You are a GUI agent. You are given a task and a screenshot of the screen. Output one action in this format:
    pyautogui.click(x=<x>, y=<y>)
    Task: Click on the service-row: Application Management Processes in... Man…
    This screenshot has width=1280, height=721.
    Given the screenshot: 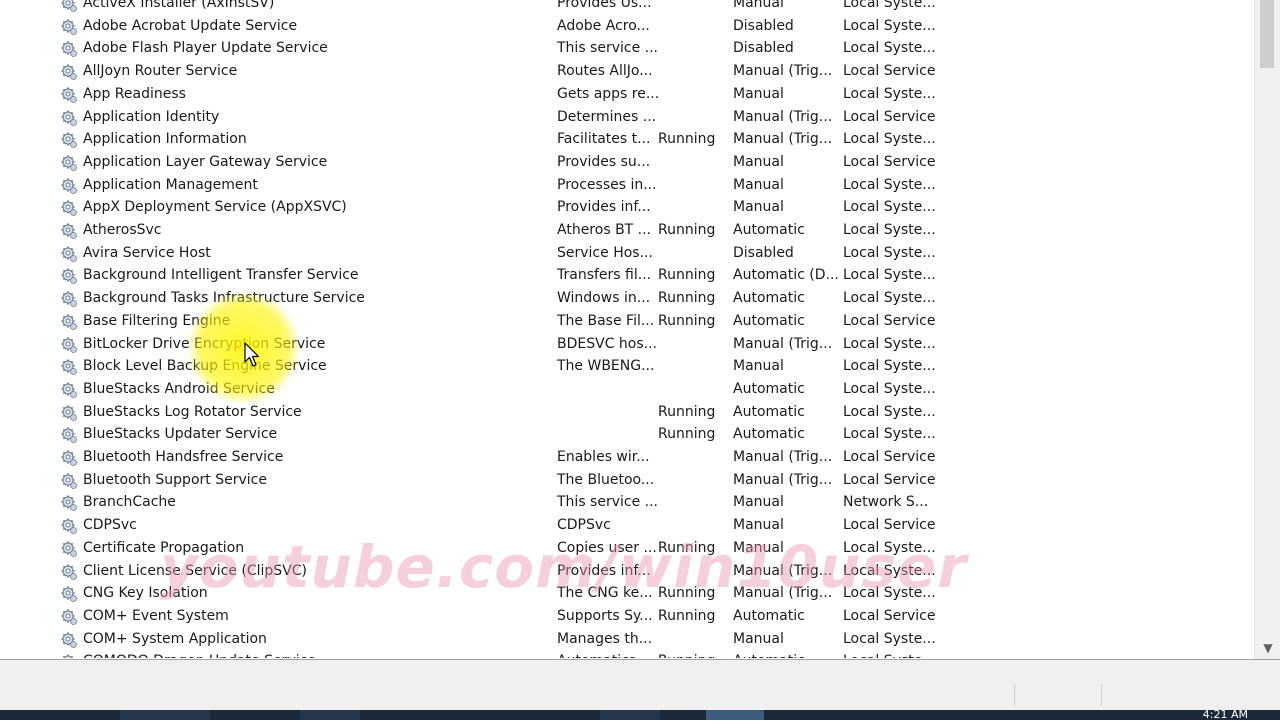 What is the action you would take?
    pyautogui.click(x=625, y=185)
    